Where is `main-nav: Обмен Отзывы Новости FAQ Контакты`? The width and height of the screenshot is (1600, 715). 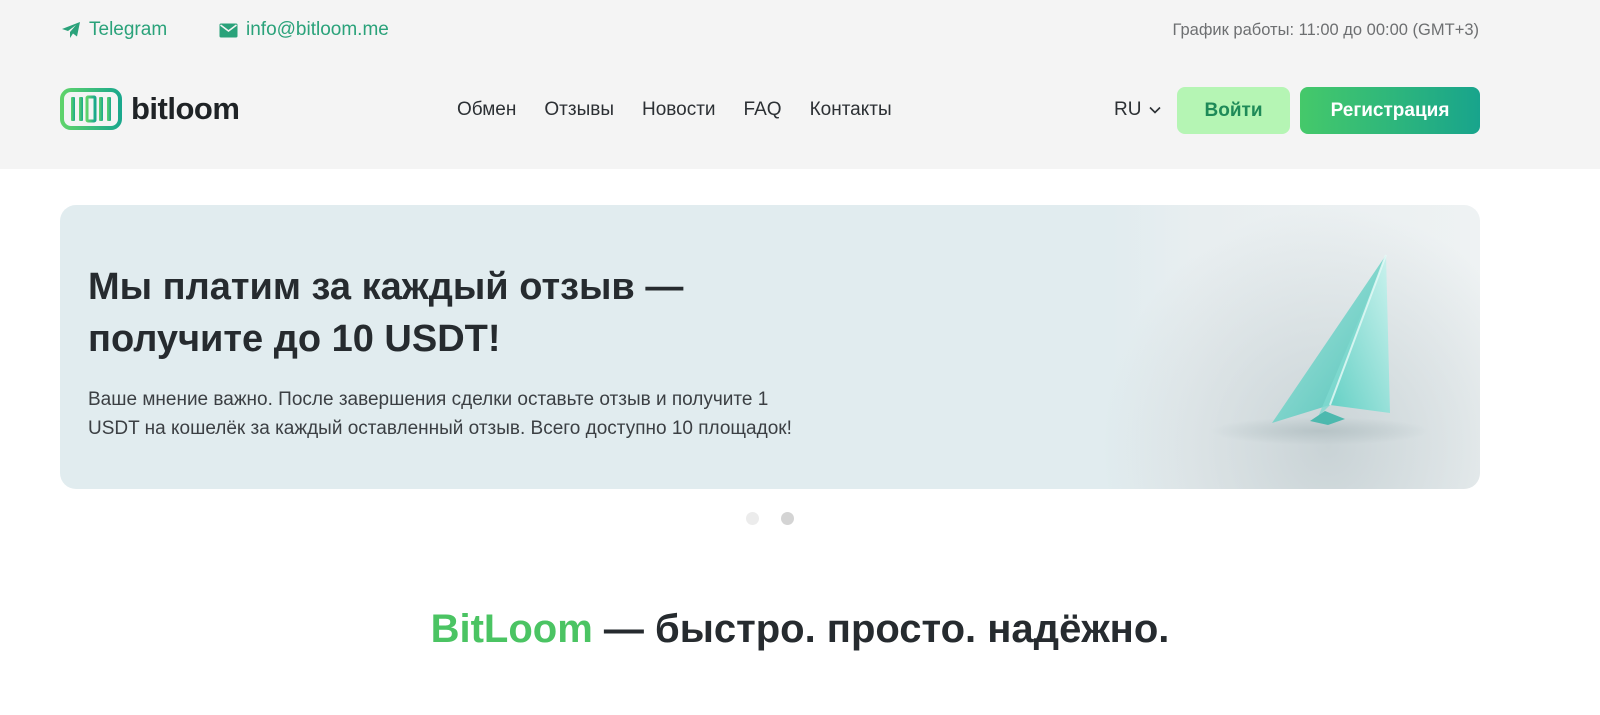
main-nav: Обмен Отзывы Новости FAQ Контакты is located at coordinates (674, 110).